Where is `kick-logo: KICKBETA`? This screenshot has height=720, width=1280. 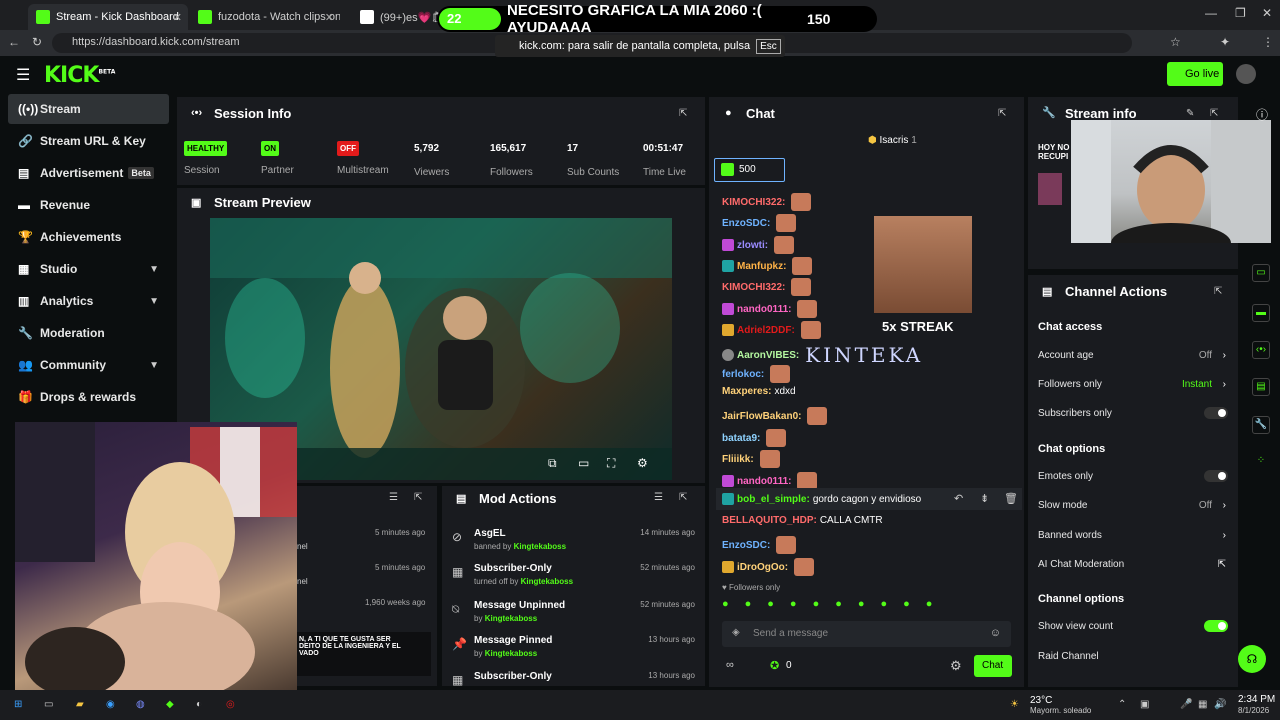 kick-logo: KICKBETA is located at coordinates (79, 75).